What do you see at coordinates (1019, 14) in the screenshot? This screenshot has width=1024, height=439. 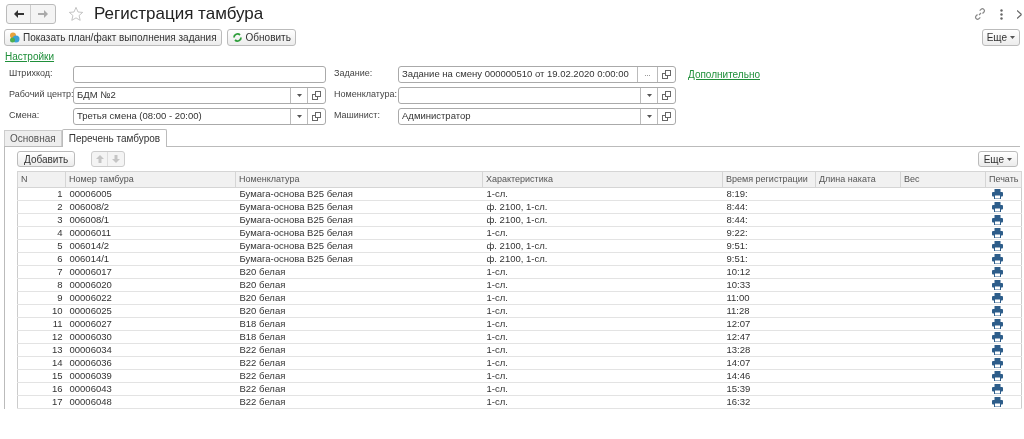 I see `close-icon` at bounding box center [1019, 14].